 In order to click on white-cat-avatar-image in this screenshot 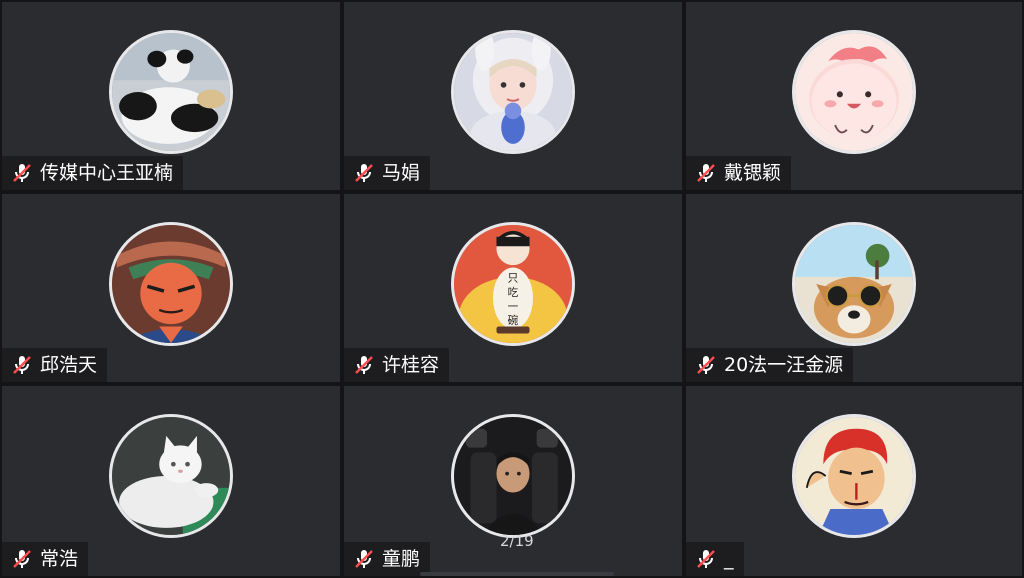, I will do `click(171, 476)`.